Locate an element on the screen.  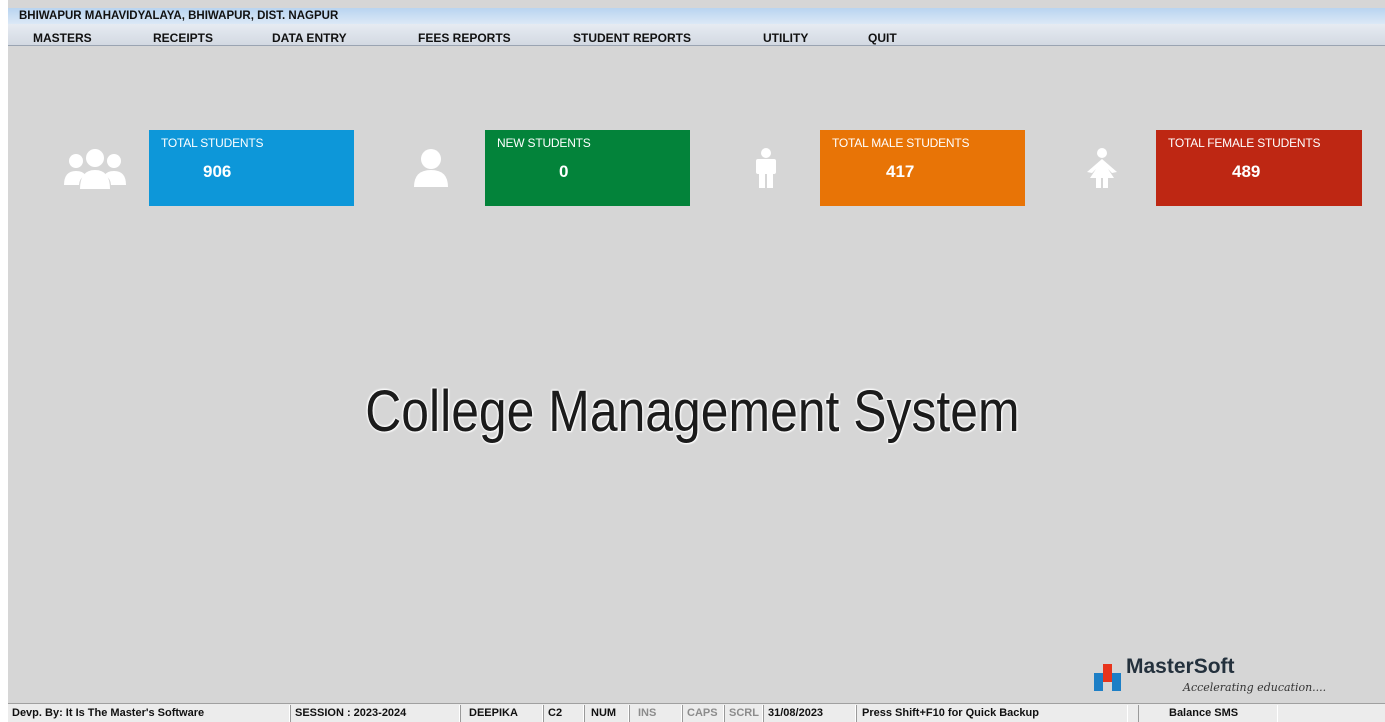
total-female-students-tile: TOTAL FEMALE STUDENTS 489 is located at coordinates (1204, 168).